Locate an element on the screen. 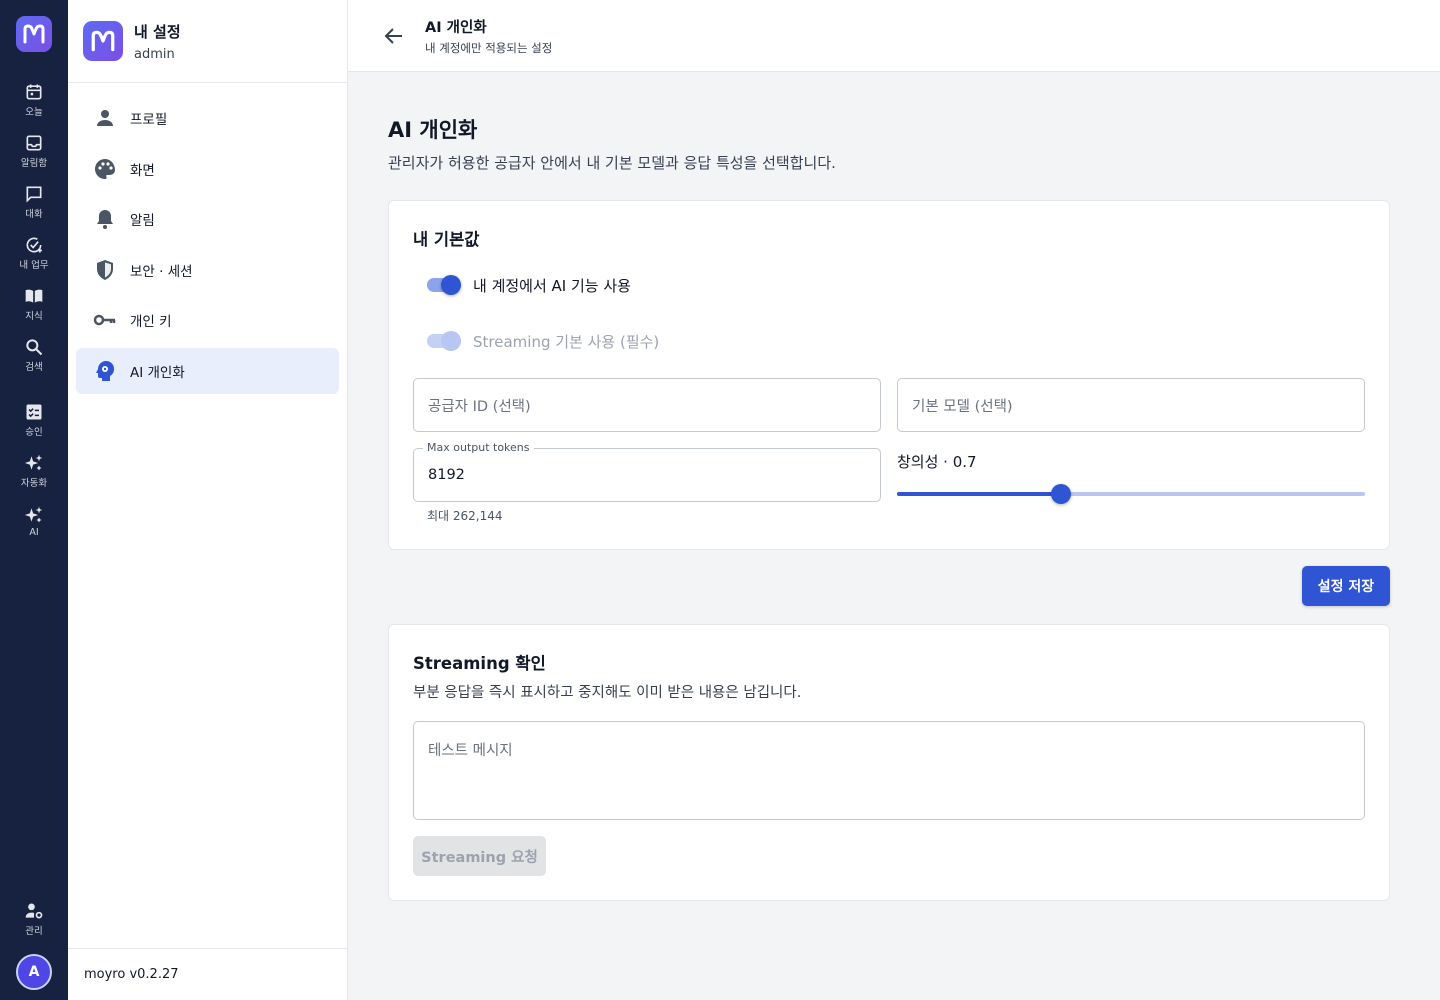  save-settings-button: 설정 저장 is located at coordinates (1346, 586).